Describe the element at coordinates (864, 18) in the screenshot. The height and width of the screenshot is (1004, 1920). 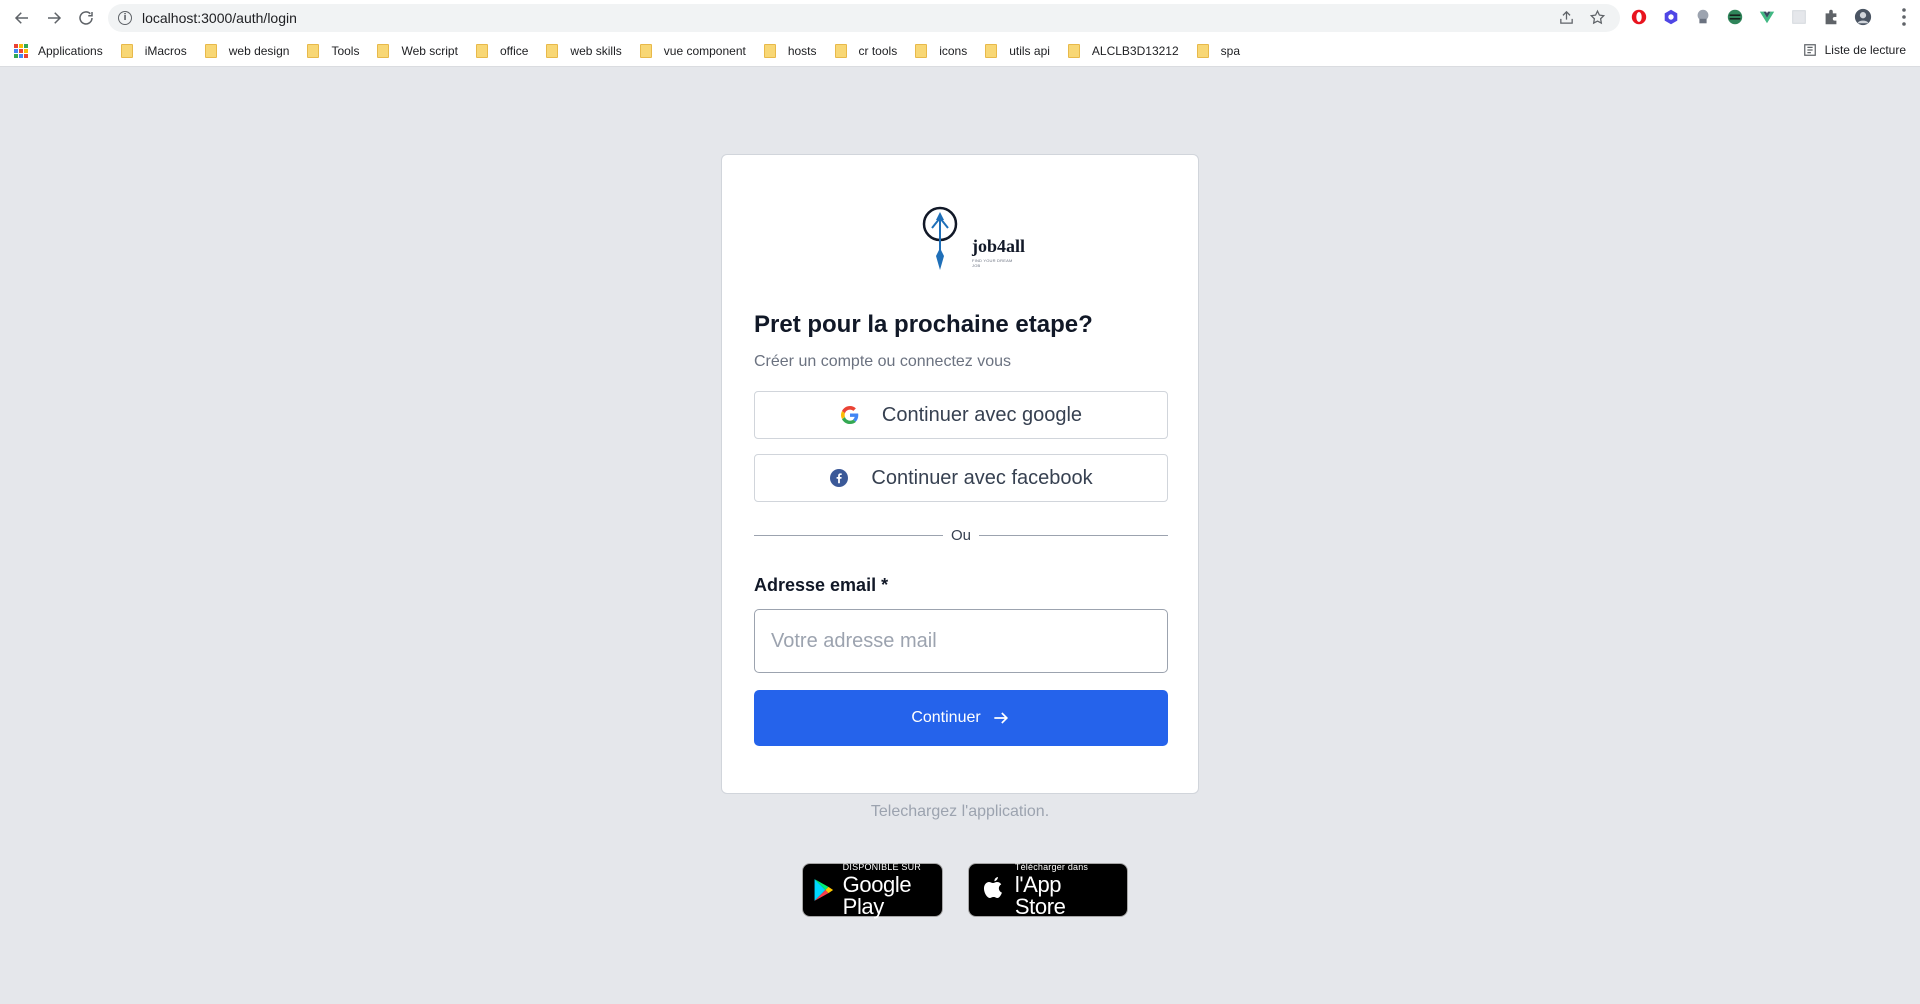
I see `address-bar: i localhost:3000/auth/login` at that location.